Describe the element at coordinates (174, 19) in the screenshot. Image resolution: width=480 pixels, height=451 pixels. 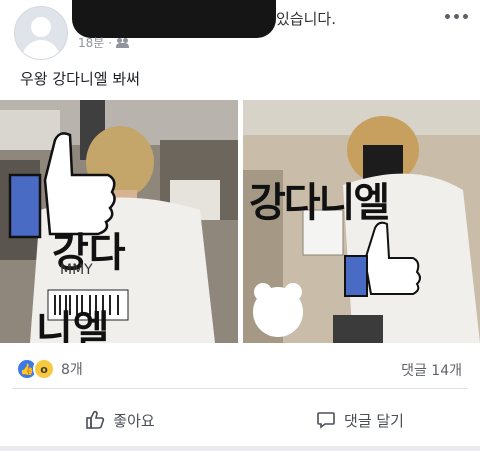
I see `redacted-name` at that location.